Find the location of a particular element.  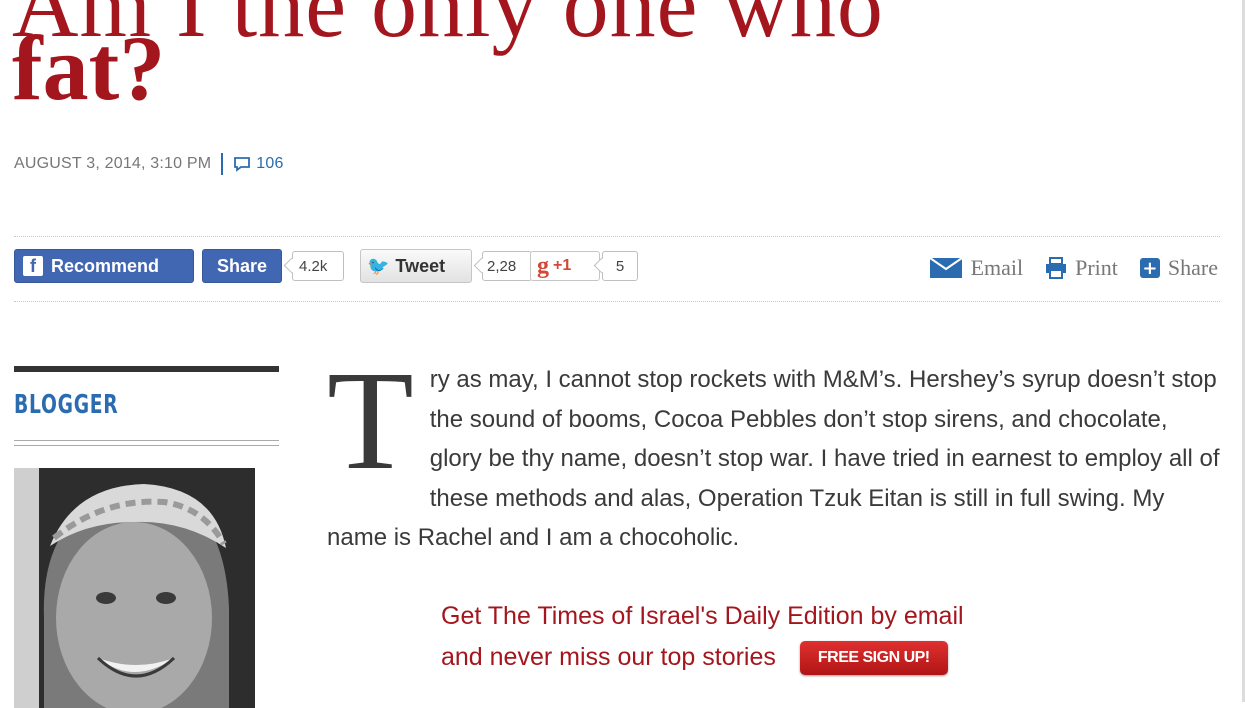

email-icon is located at coordinates (945, 267).